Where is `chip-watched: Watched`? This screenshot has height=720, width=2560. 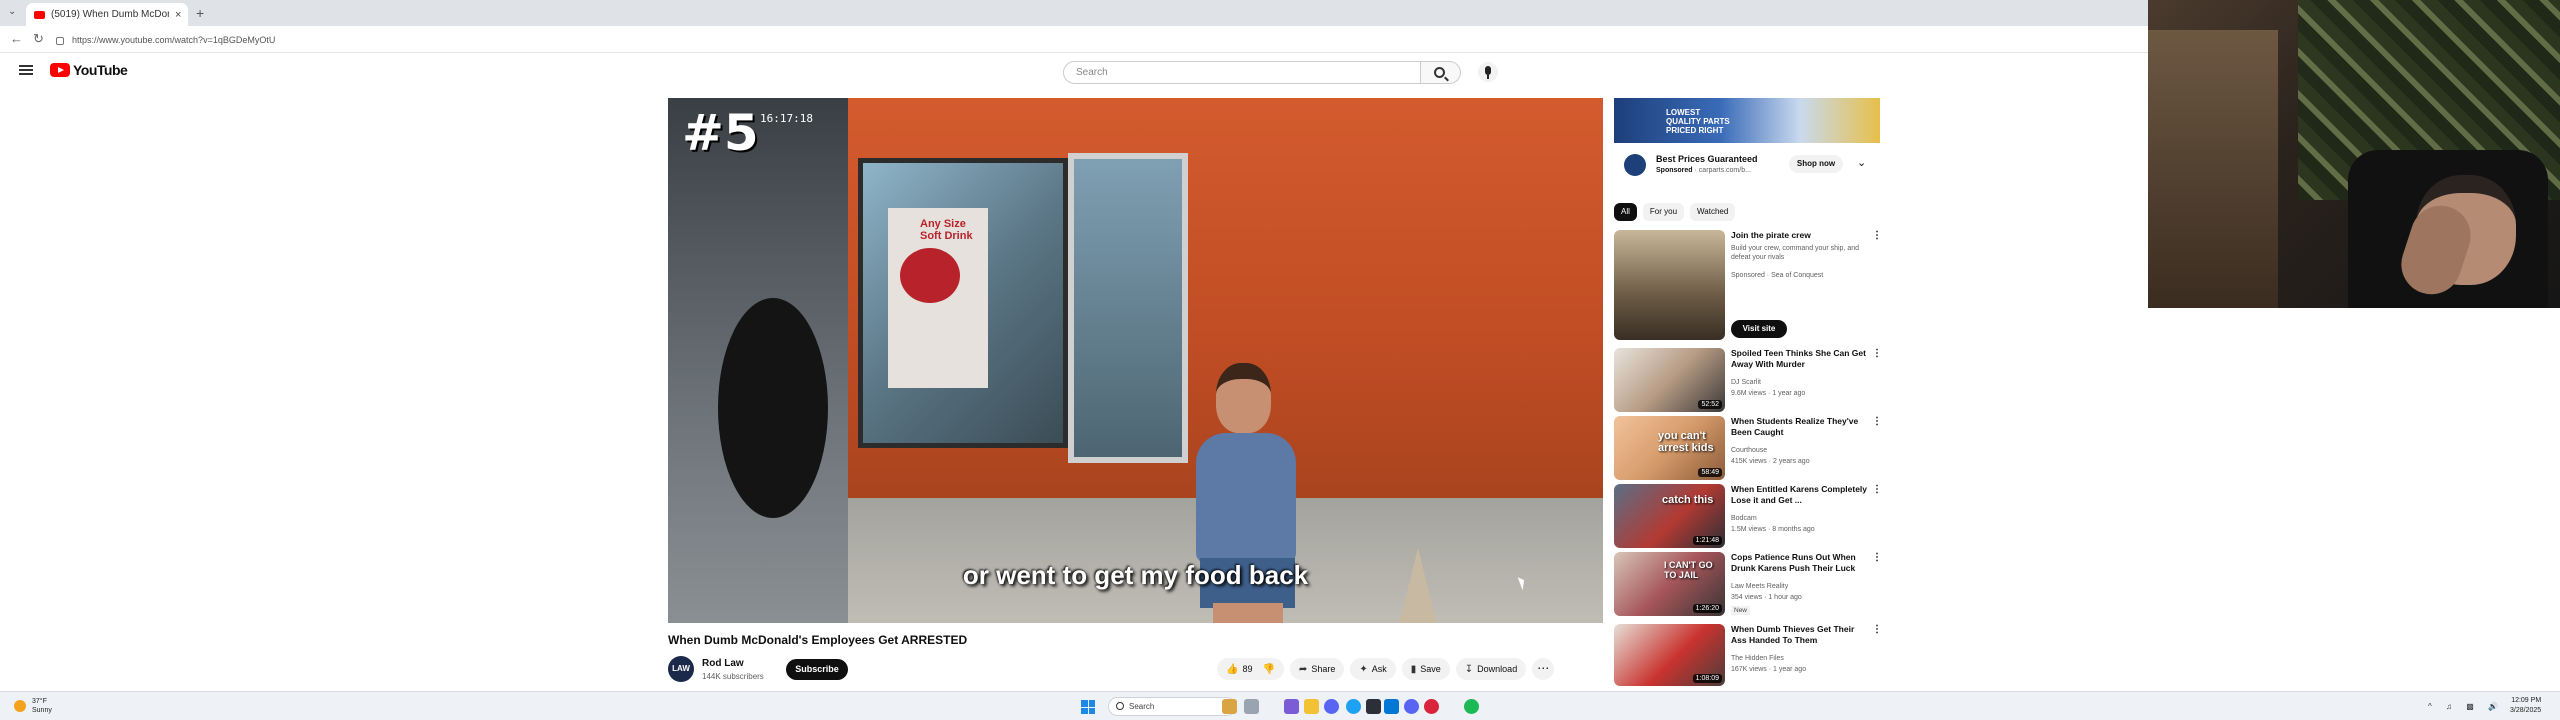
chip-watched: Watched is located at coordinates (1713, 212).